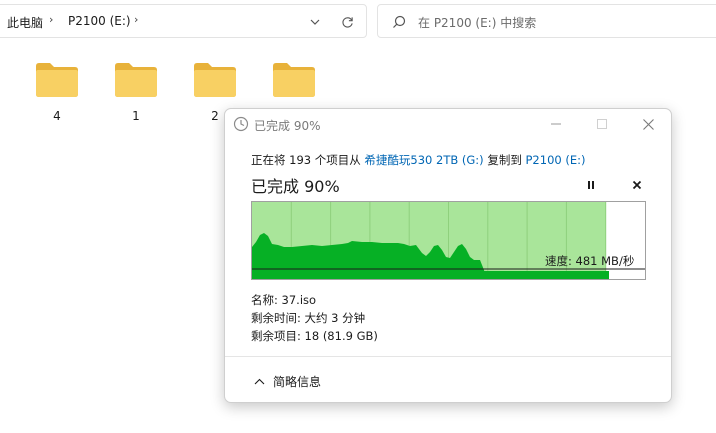  I want to click on speed-readout: 速度: 481 MB/秒, so click(590, 261).